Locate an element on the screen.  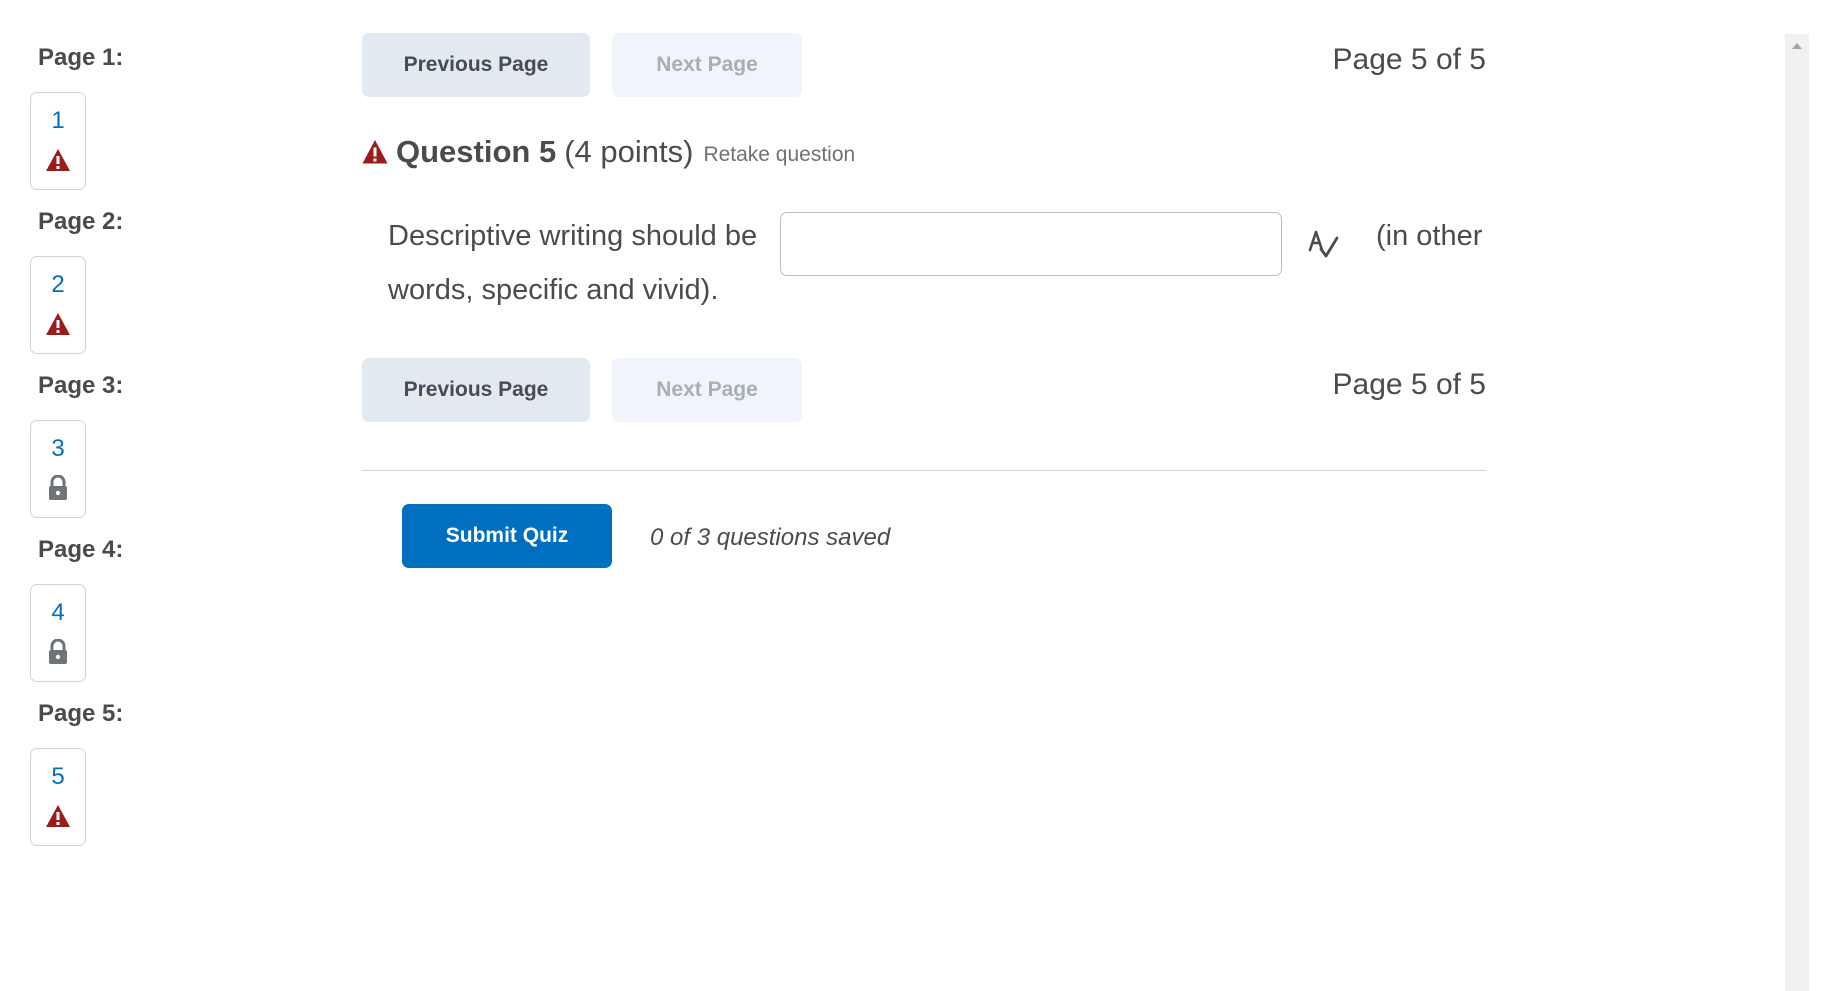
saved-status: 0 of 3 questions saved is located at coordinates (770, 537).